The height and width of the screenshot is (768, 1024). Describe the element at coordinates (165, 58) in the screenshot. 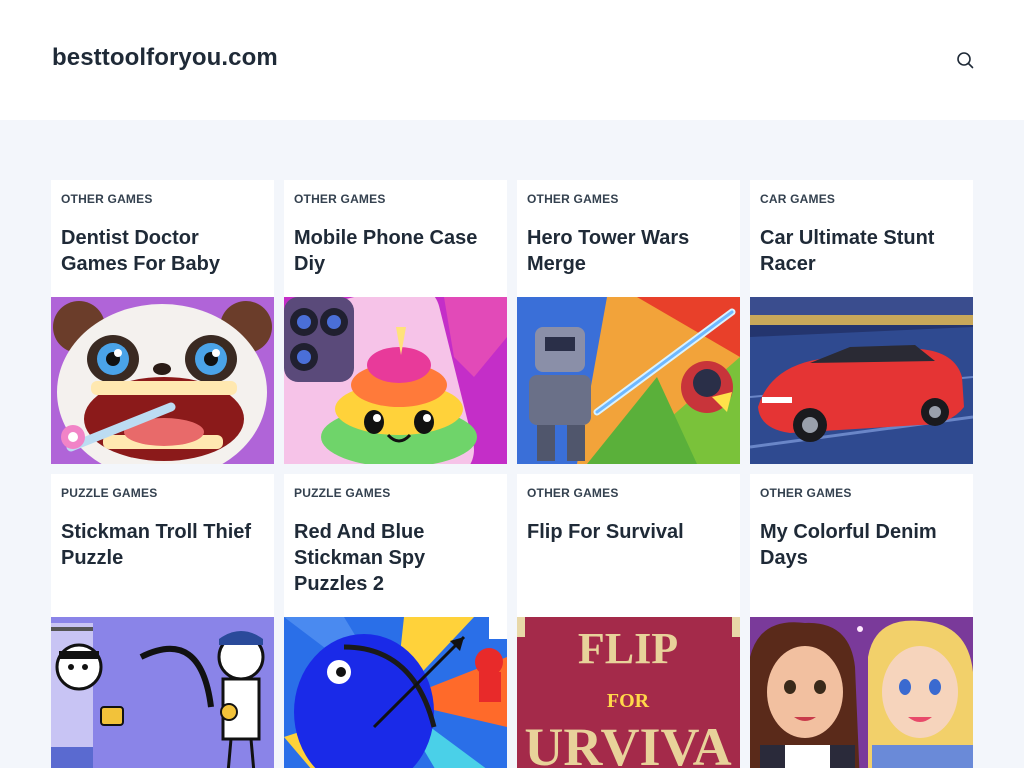

I see `site-title-link: besttoolforyou.com` at that location.